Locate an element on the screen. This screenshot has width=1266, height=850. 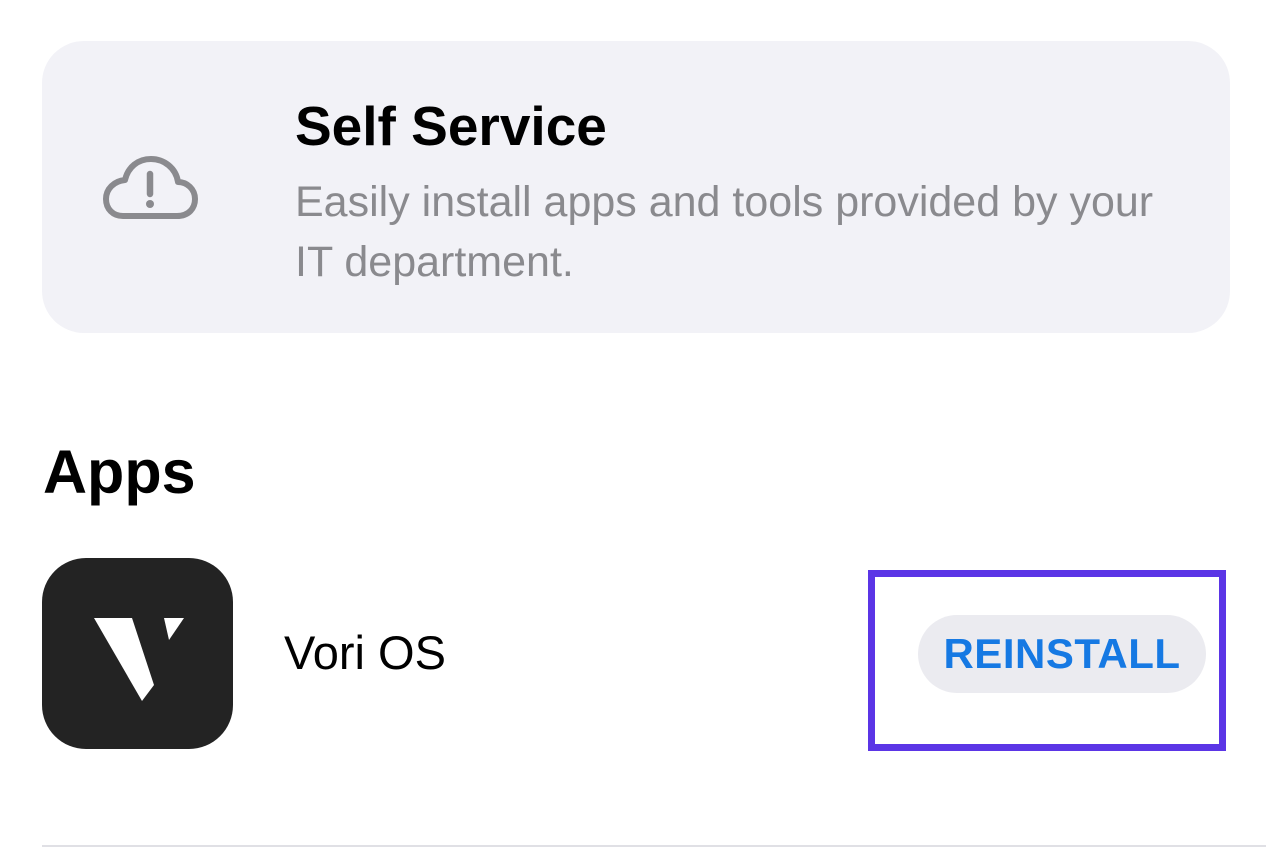
reinstall-button: REINSTALL is located at coordinates (1062, 654).